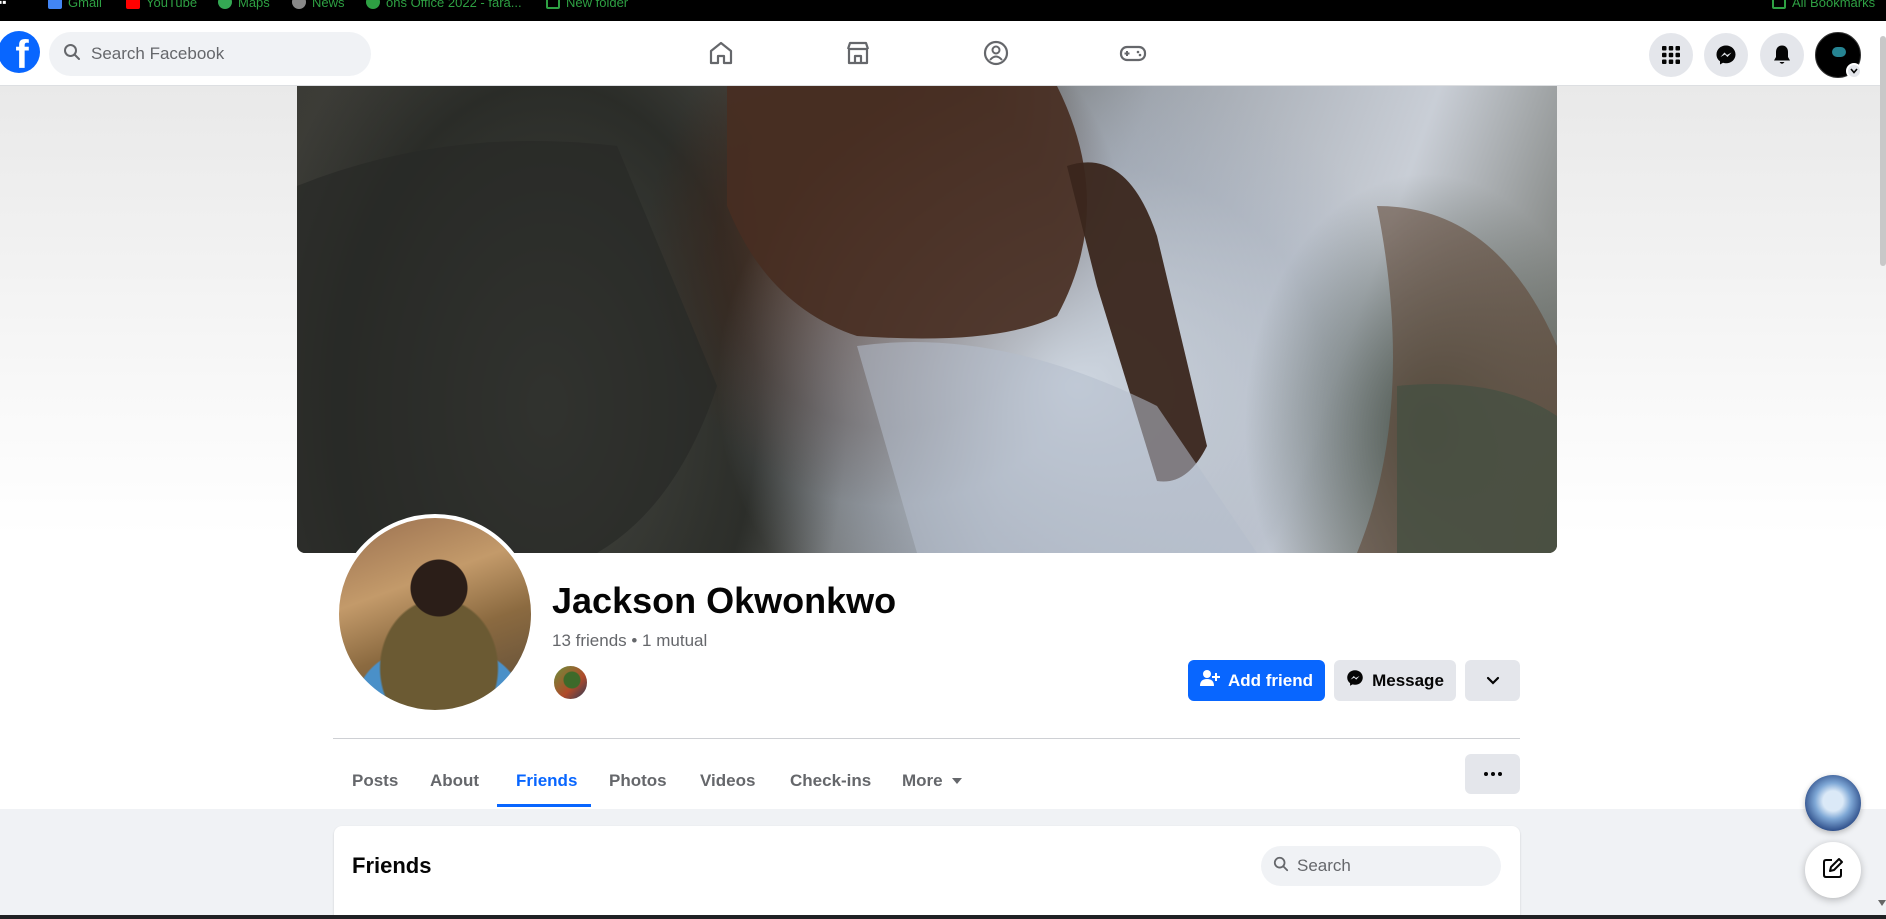  Describe the element at coordinates (932, 781) in the screenshot. I see `tab-more: More` at that location.